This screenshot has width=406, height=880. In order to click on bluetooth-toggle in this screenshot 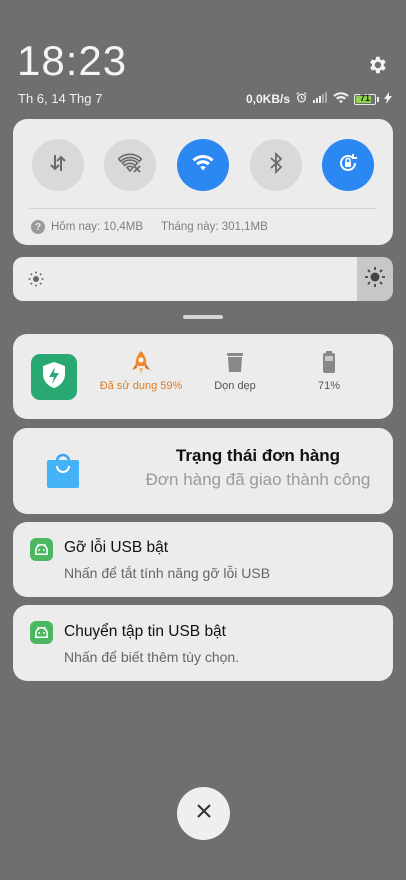, I will do `click(276, 165)`.